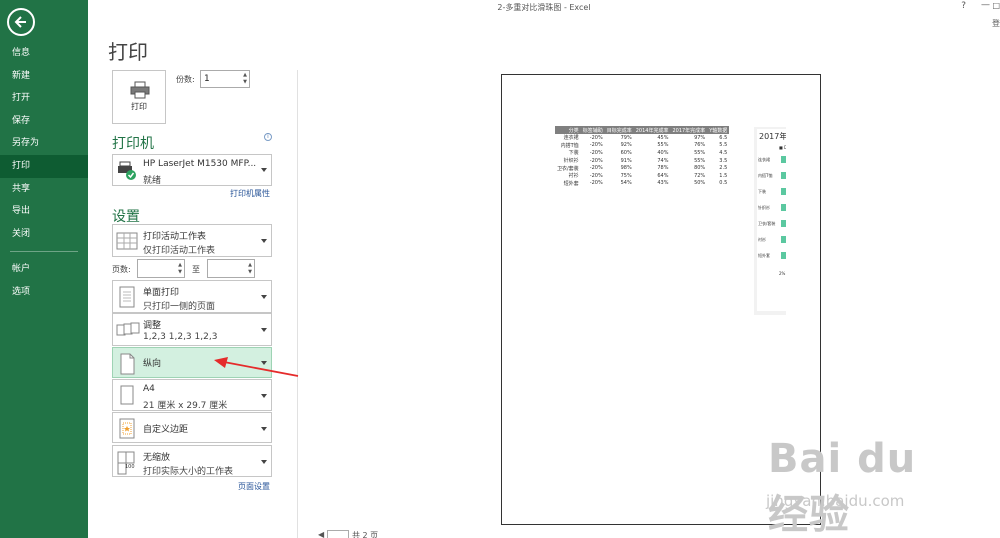  Describe the element at coordinates (767, 223) in the screenshot. I see `preview-chart-label: 卫衣/套装` at that location.